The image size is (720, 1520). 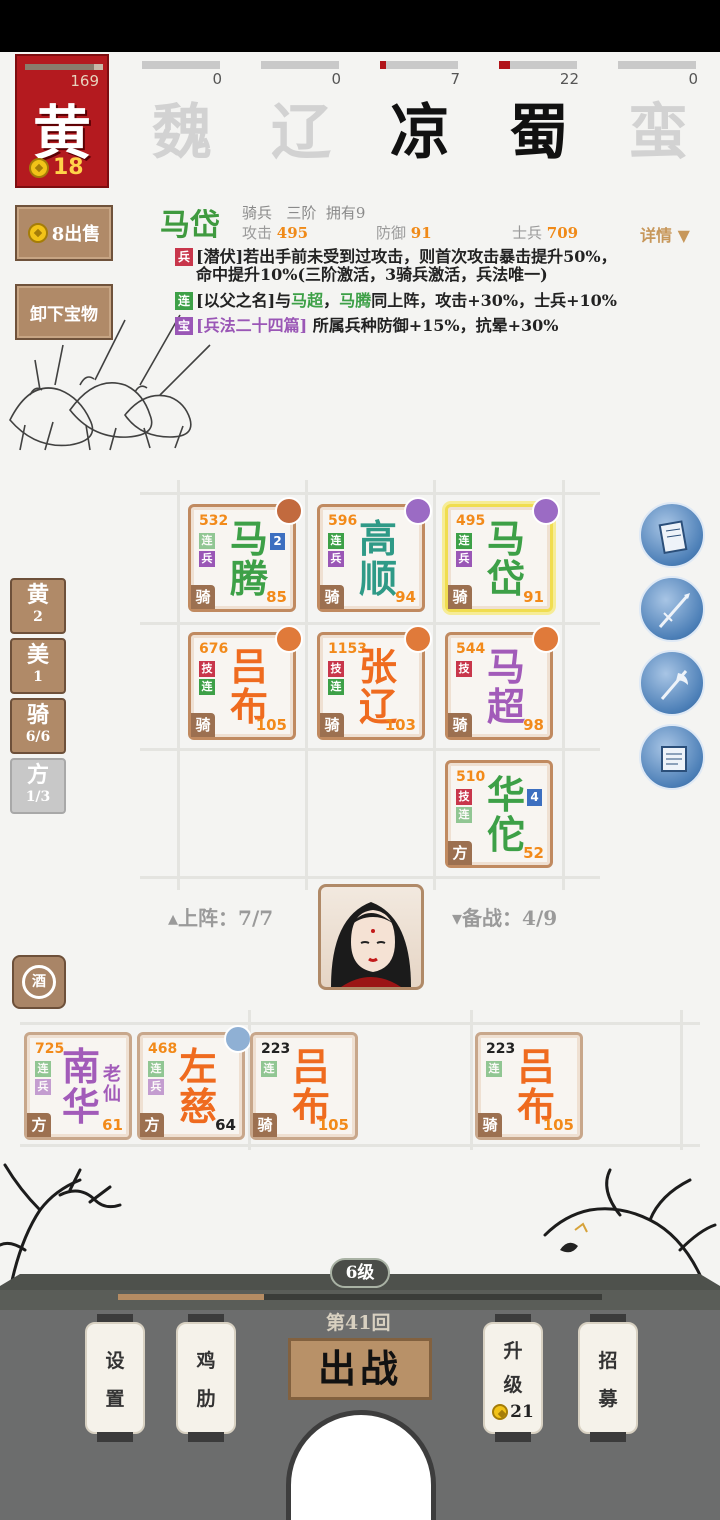 I want to click on faction-glyph: 魏, so click(x=182, y=133).